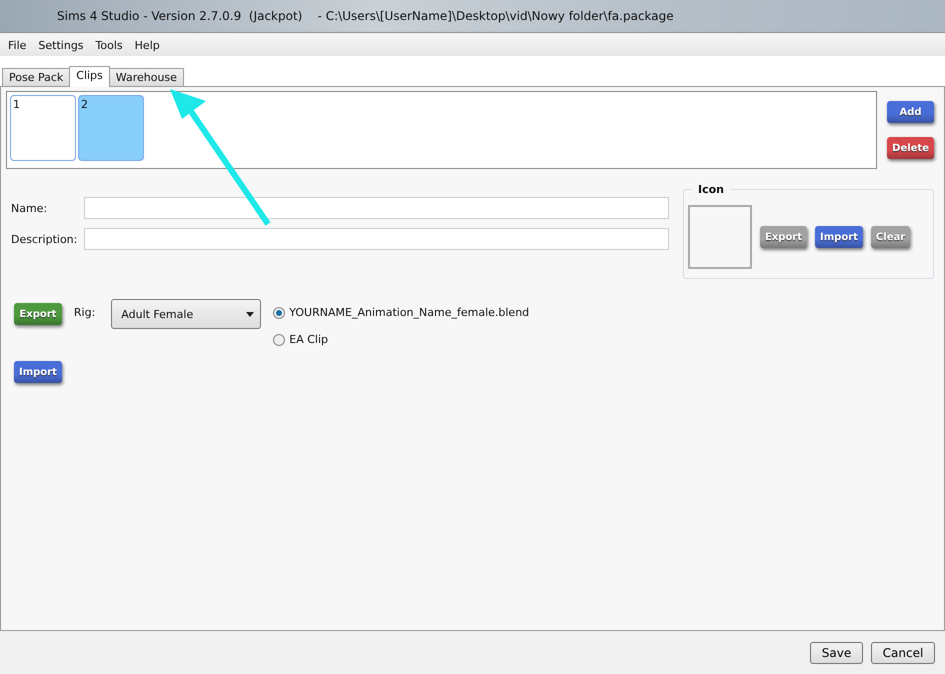  I want to click on field-label: Description:, so click(44, 239).